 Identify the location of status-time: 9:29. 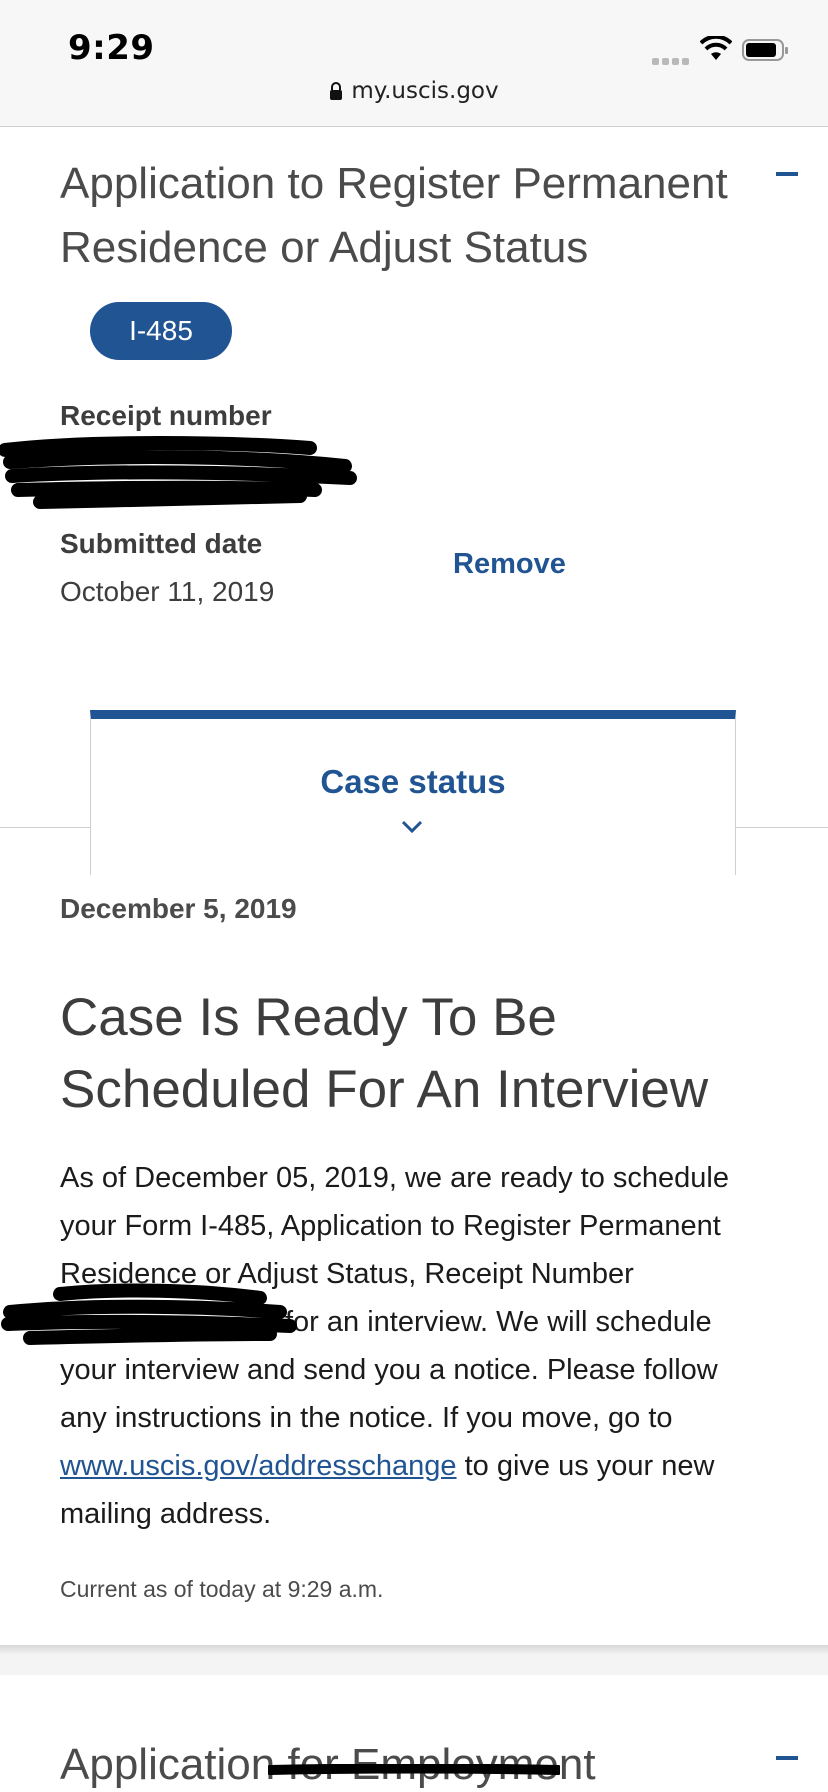
(111, 48).